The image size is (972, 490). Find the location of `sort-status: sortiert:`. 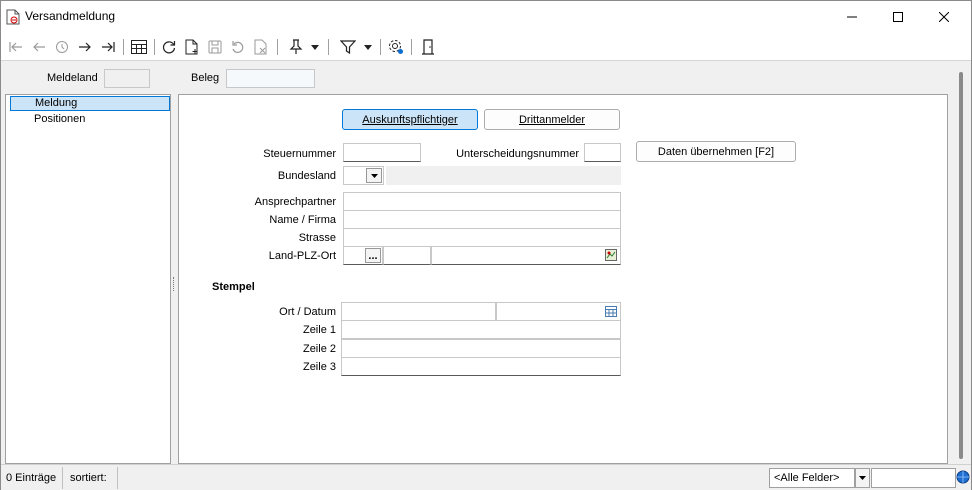

sort-status: sortiert: is located at coordinates (91, 478).